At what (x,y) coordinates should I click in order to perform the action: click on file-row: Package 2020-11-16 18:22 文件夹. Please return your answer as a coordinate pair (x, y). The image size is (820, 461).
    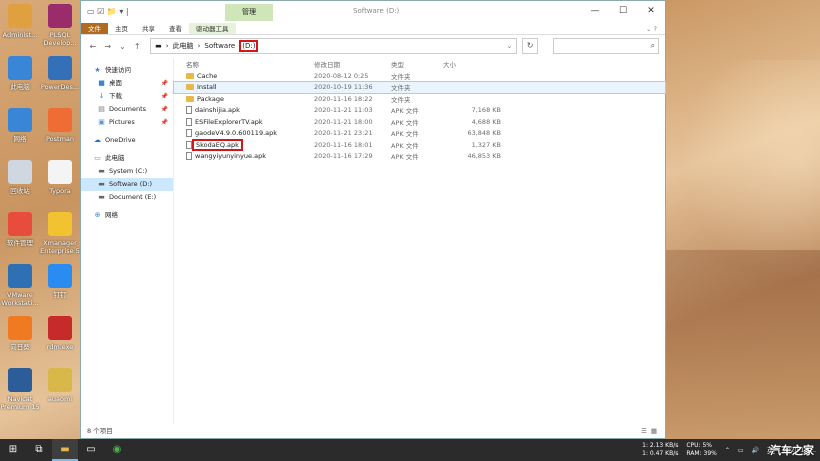
    Looking at the image, I should click on (419, 99).